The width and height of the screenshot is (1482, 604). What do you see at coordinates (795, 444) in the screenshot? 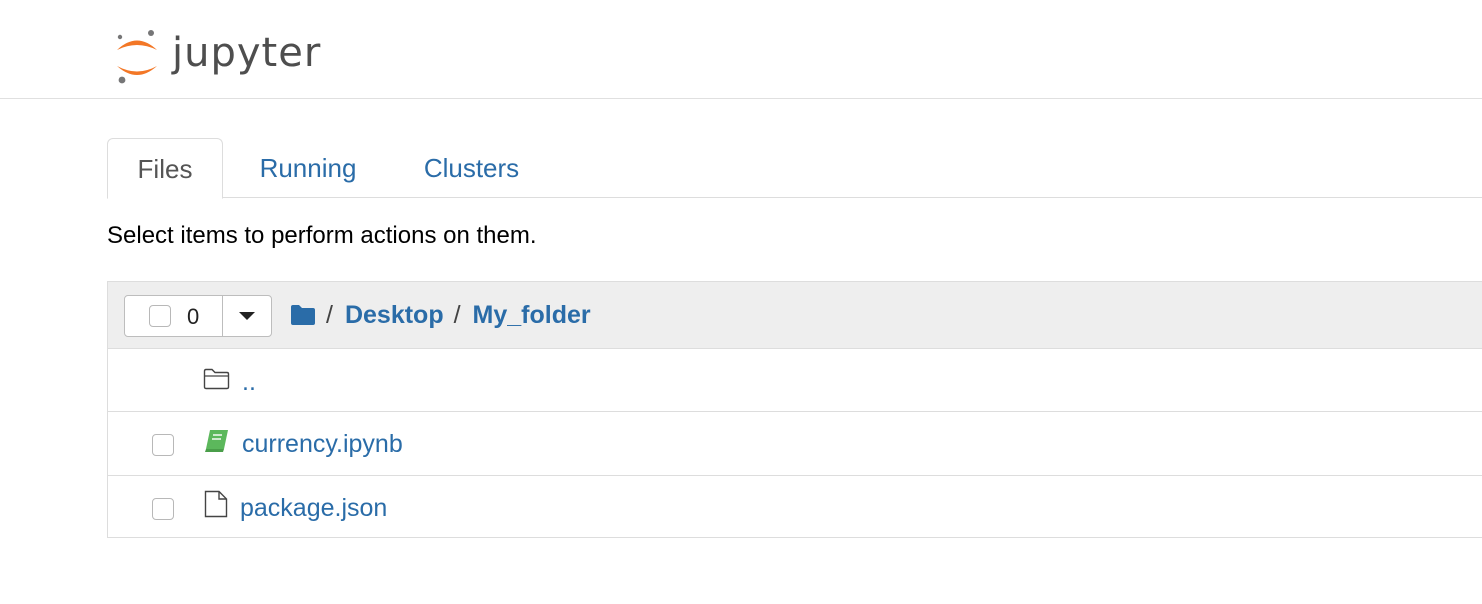
I see `list-item-currency: currency.ipynb` at bounding box center [795, 444].